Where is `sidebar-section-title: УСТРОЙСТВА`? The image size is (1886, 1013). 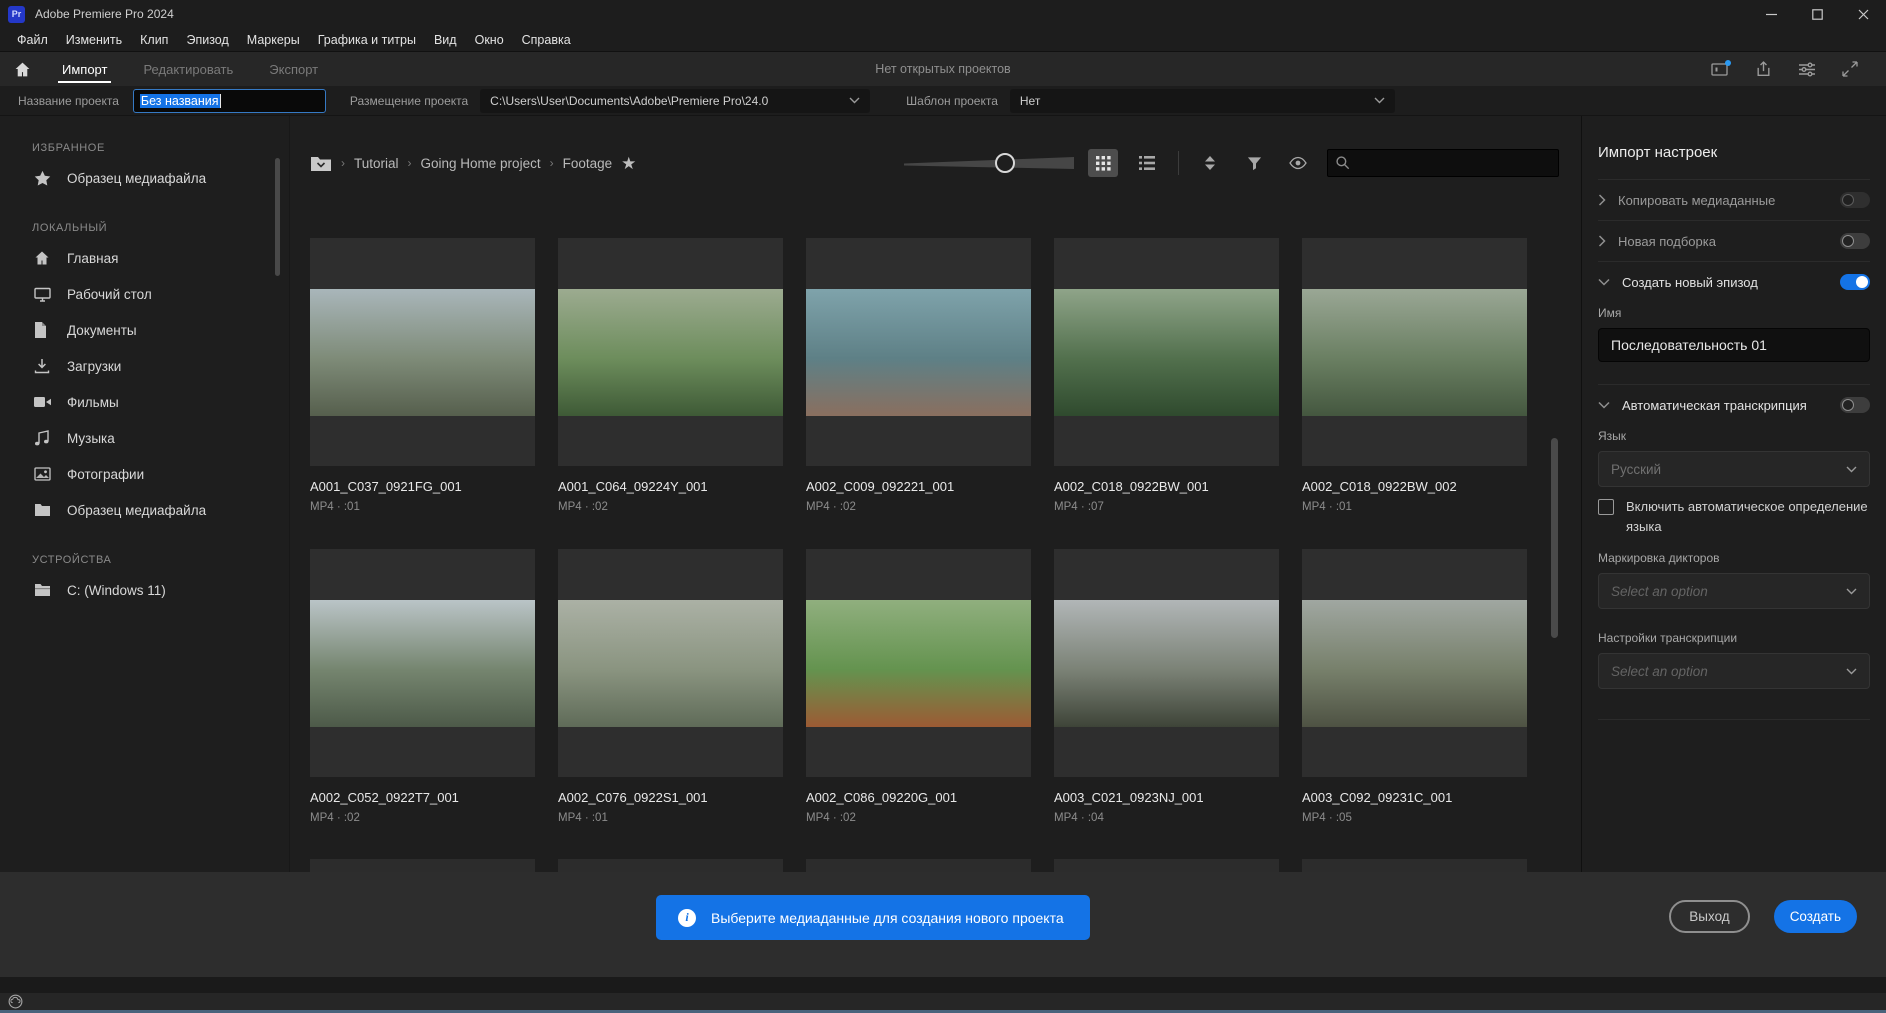
sidebar-section-title: УСТРОЙСТВА is located at coordinates (72, 560).